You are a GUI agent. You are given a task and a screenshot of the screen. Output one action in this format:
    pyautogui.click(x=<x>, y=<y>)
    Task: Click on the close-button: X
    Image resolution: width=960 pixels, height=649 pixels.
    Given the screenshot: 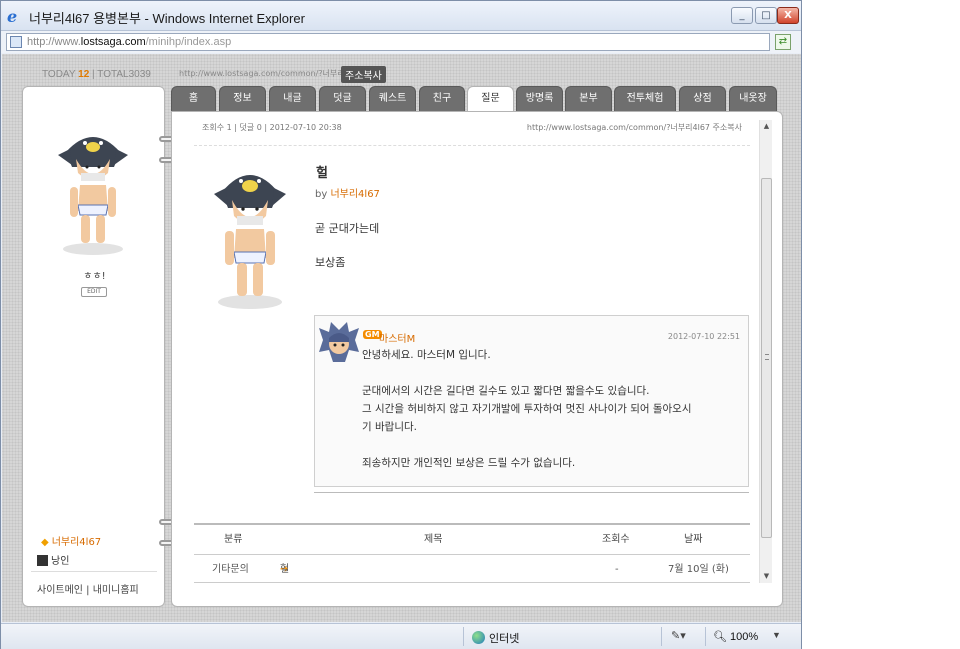 What is the action you would take?
    pyautogui.click(x=788, y=15)
    